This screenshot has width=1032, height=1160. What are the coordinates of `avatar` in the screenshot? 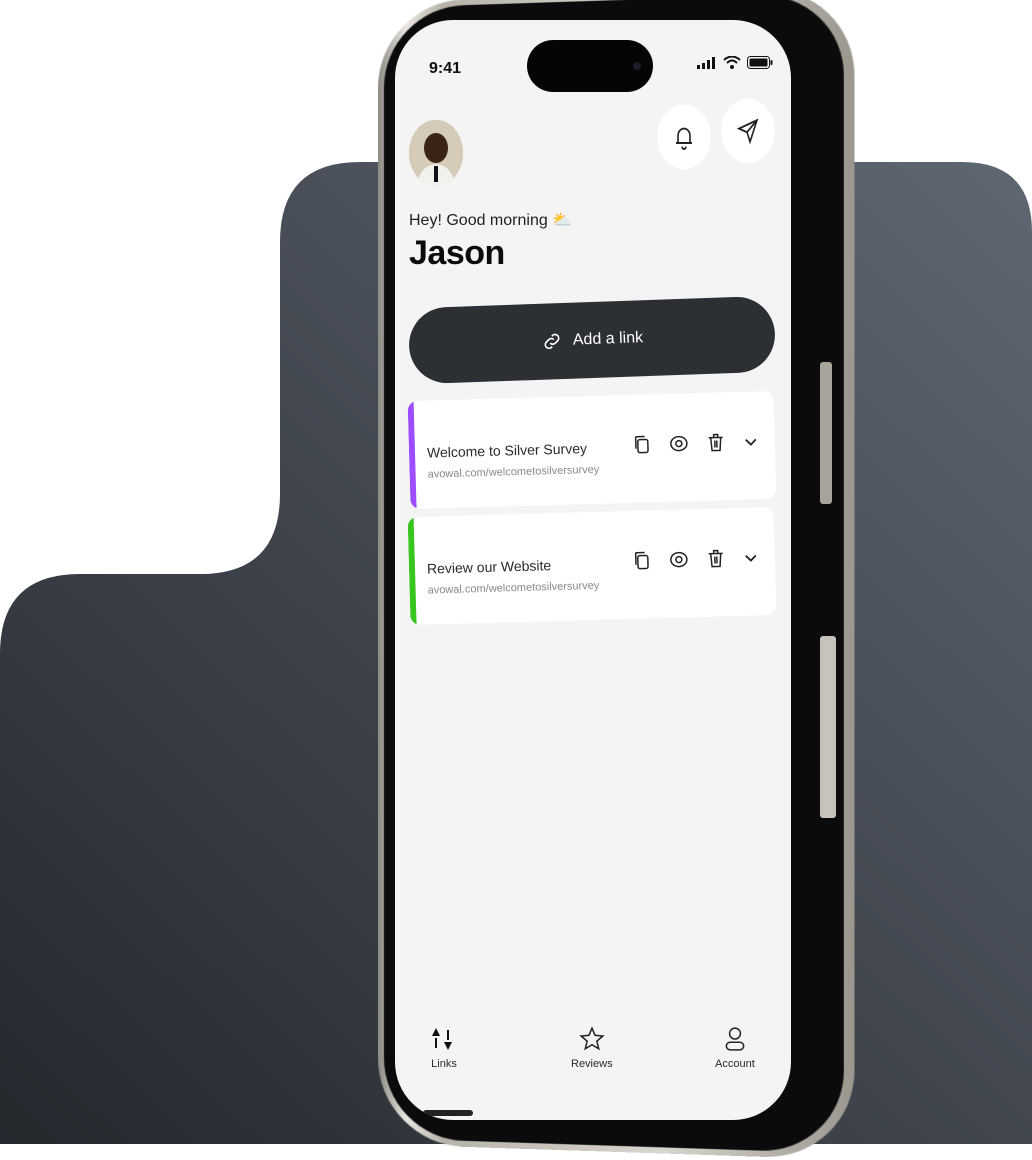 It's located at (436, 153).